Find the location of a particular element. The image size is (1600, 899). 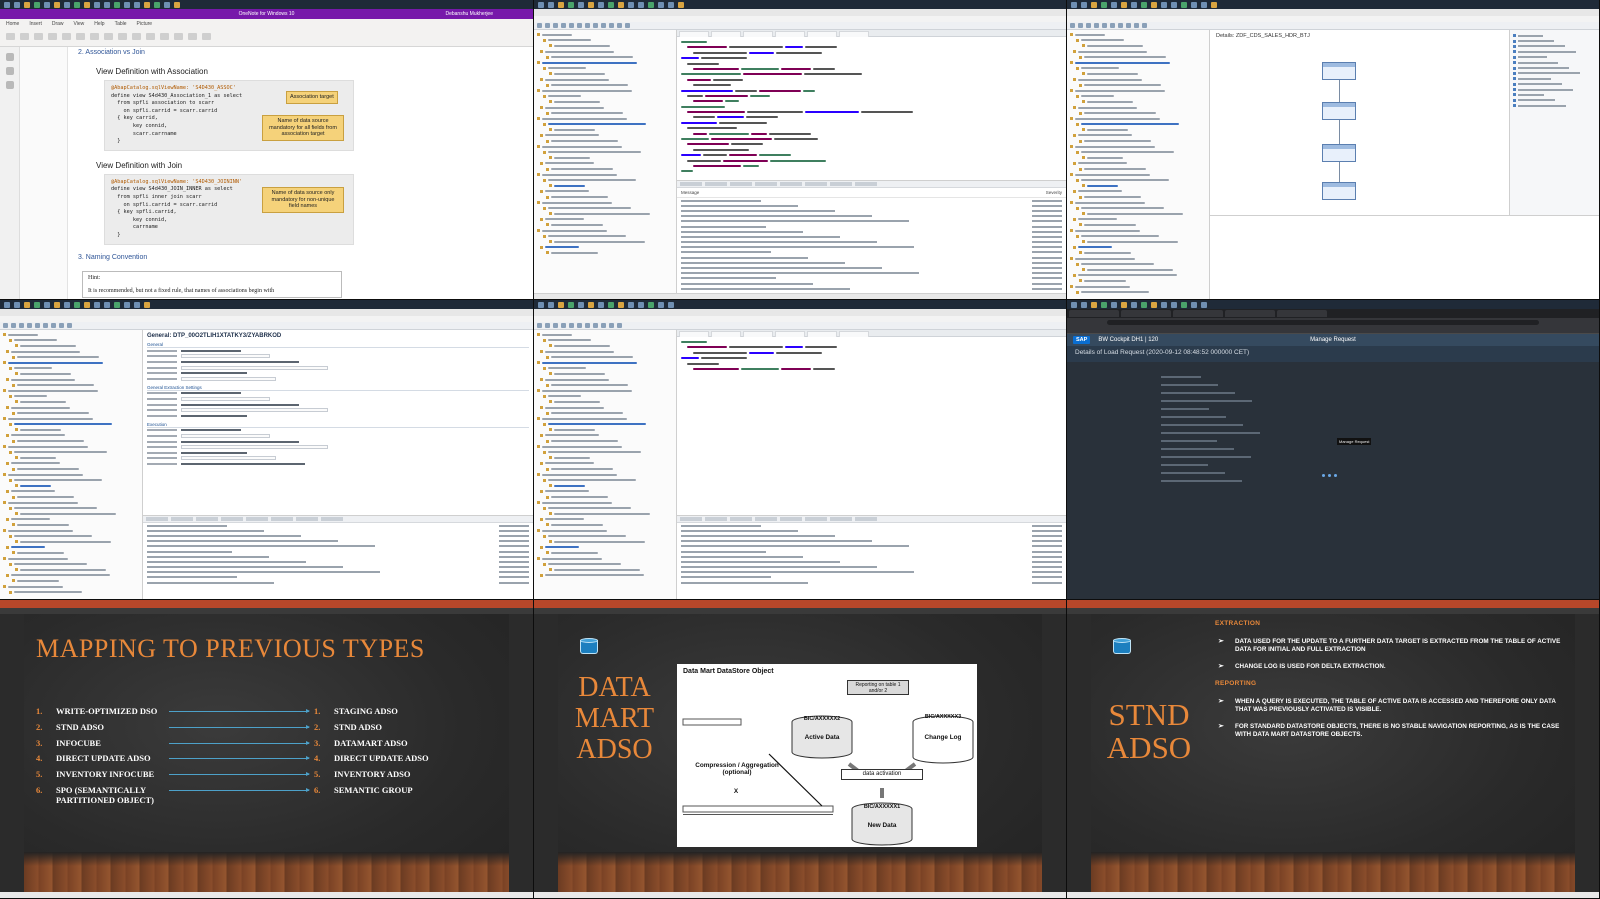

navigation-pane is located at coordinates (10, 173).